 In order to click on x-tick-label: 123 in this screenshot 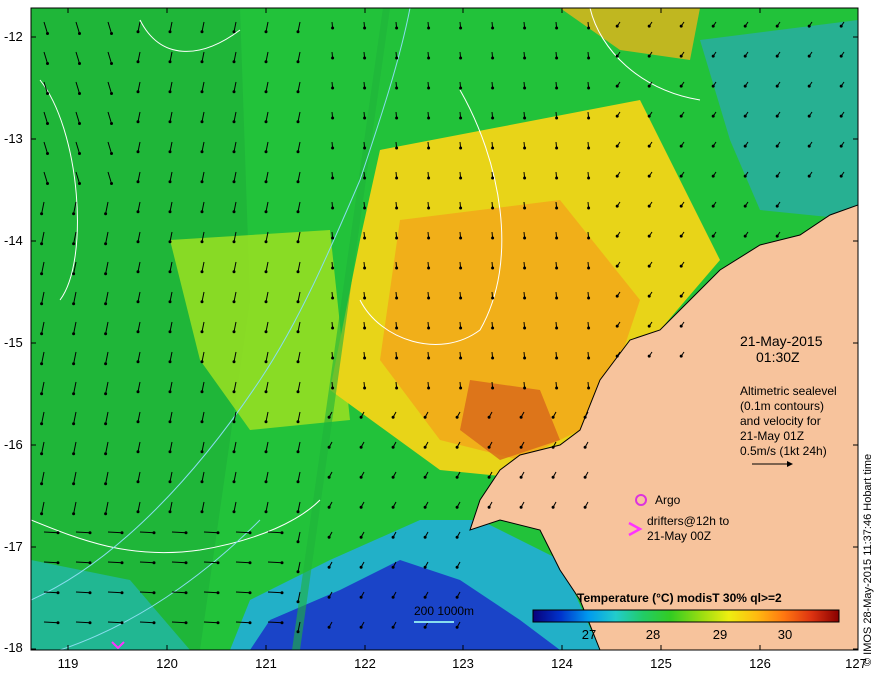, I will do `click(463, 663)`.